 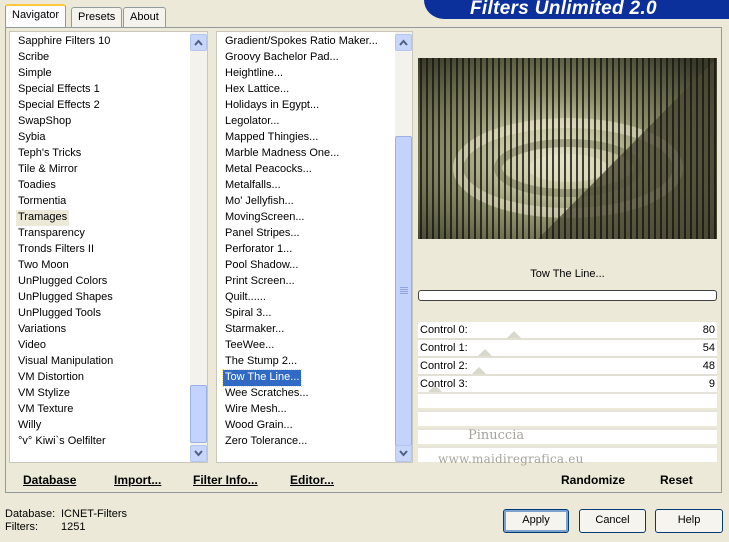 What do you see at coordinates (56, 250) in the screenshot?
I see `category-item: Tronds Filters II` at bounding box center [56, 250].